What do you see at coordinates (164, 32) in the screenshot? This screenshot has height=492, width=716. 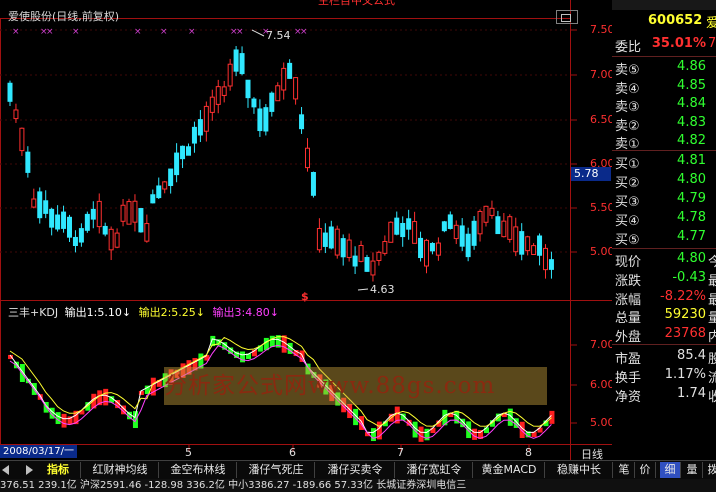 I see `signal-x-mark: ×` at bounding box center [164, 32].